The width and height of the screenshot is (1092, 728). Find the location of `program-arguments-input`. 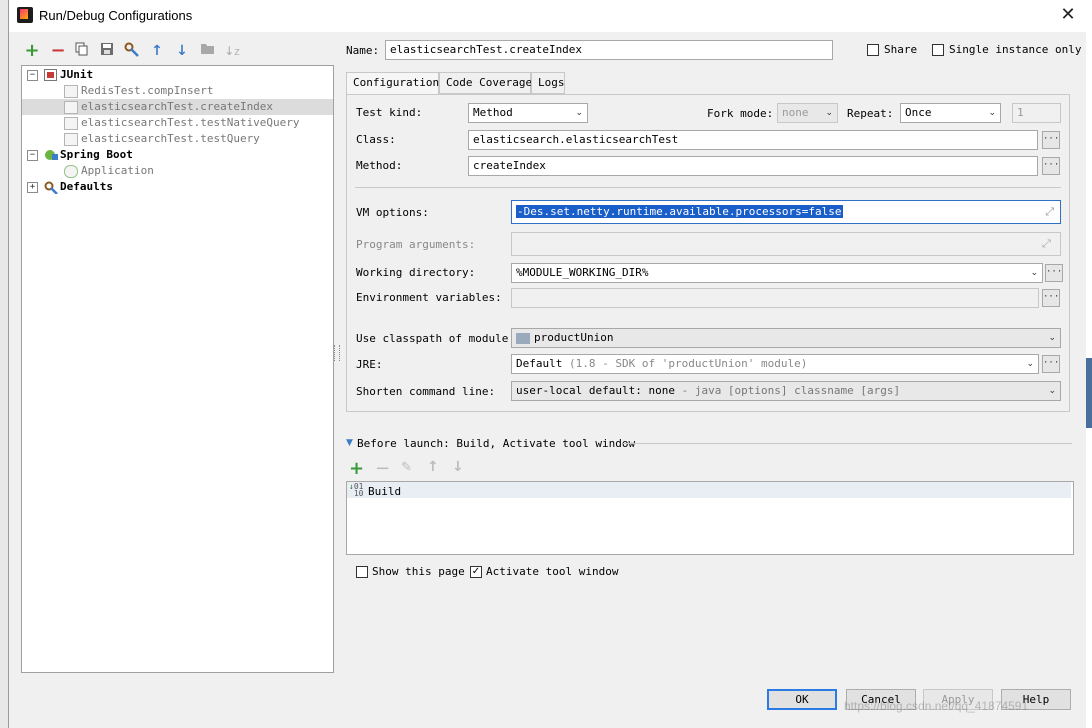

program-arguments-input is located at coordinates (786, 244).